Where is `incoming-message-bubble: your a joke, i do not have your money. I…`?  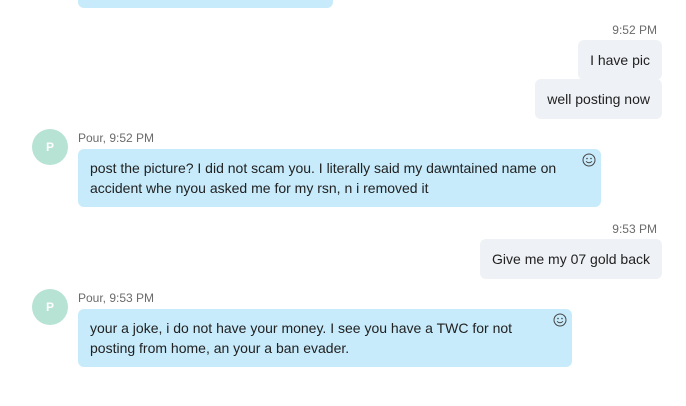
incoming-message-bubble: your a joke, i do not have your money. I… is located at coordinates (325, 338).